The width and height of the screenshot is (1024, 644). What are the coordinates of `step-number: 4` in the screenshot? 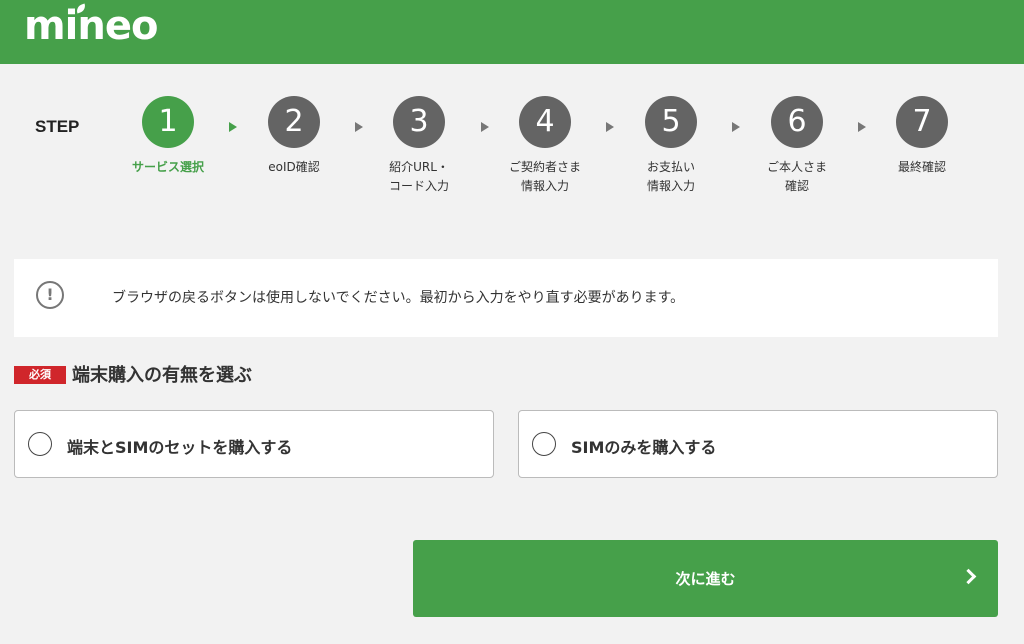 It's located at (545, 122).